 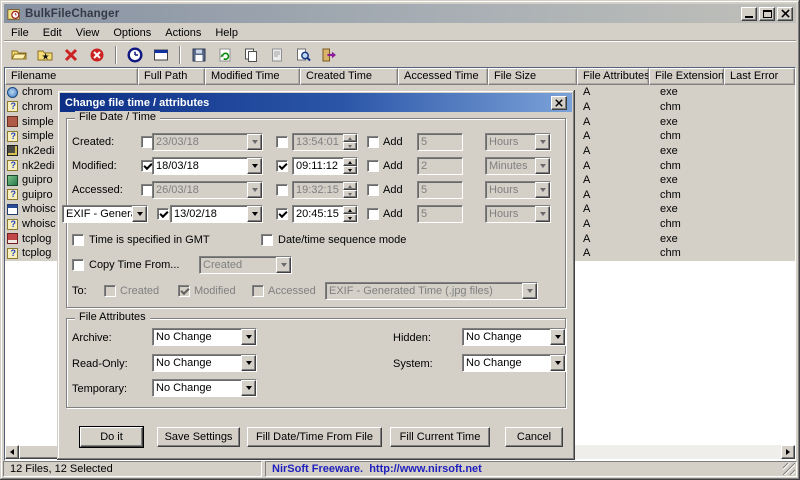 I want to click on exif-time-checkbox, so click(x=282, y=214).